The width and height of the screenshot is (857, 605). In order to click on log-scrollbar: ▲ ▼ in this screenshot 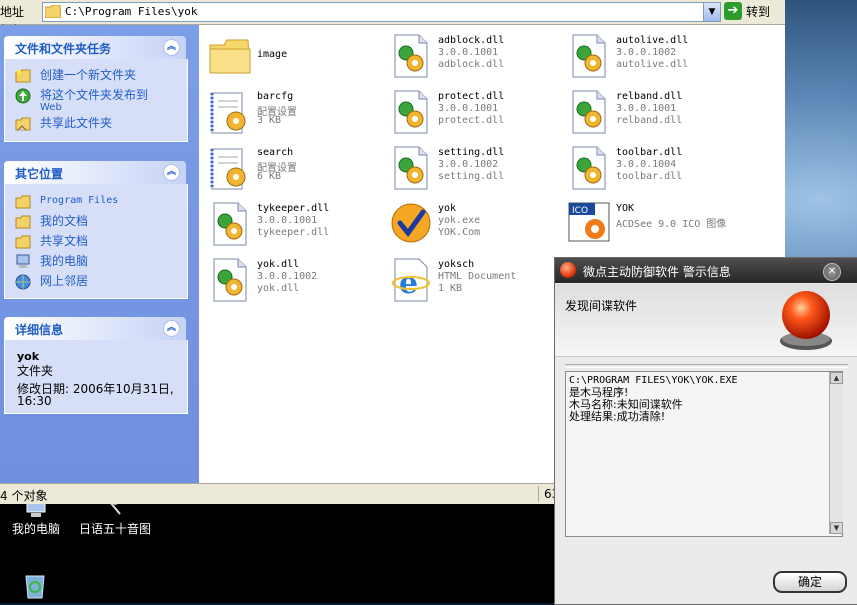, I will do `click(836, 453)`.